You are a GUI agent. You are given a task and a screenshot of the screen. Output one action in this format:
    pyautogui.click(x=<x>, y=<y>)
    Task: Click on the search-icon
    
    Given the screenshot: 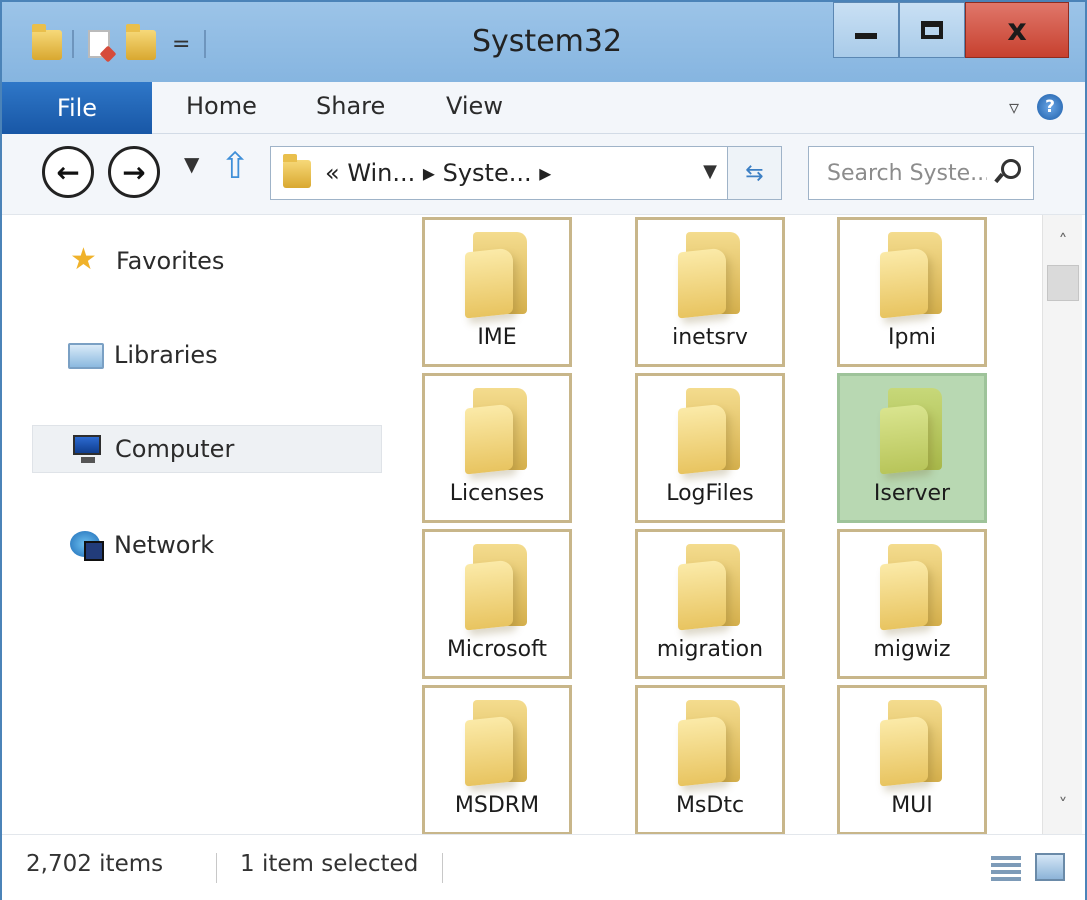 What is the action you would take?
    pyautogui.click(x=1008, y=171)
    